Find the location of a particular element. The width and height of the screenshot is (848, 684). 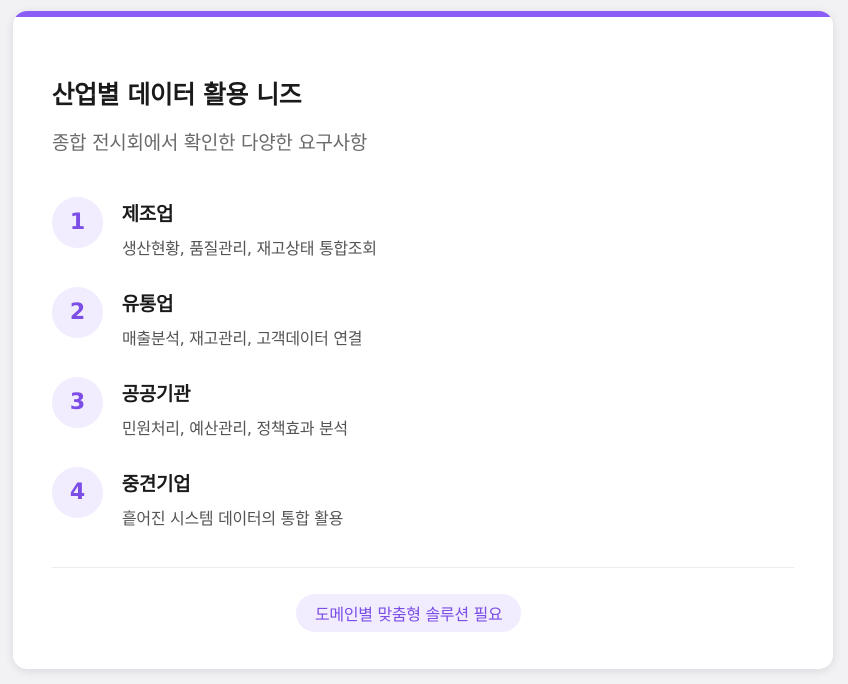

list-item: 1 제조업 생산현황, 품질관리, 재고상태 통합조회 is located at coordinates (422, 242).